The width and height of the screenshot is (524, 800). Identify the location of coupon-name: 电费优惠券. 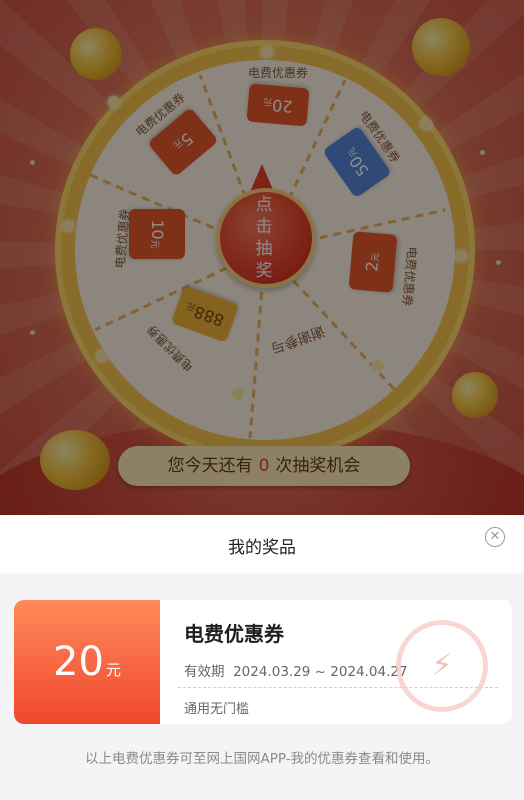
(234, 634).